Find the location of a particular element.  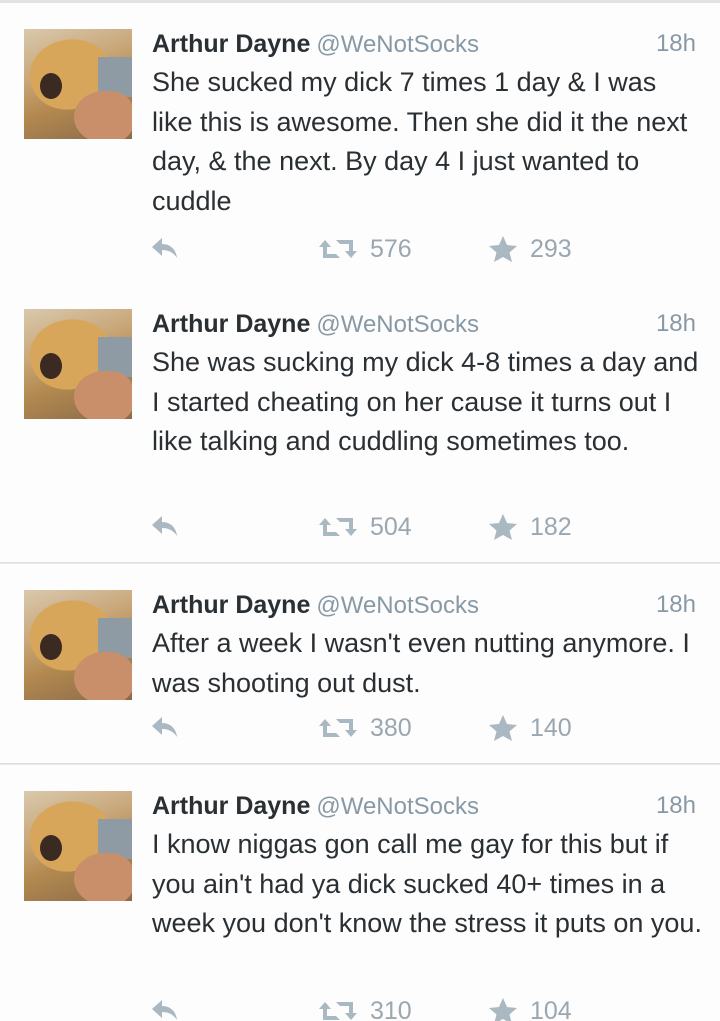

favorite-button: 182 is located at coordinates (530, 527).